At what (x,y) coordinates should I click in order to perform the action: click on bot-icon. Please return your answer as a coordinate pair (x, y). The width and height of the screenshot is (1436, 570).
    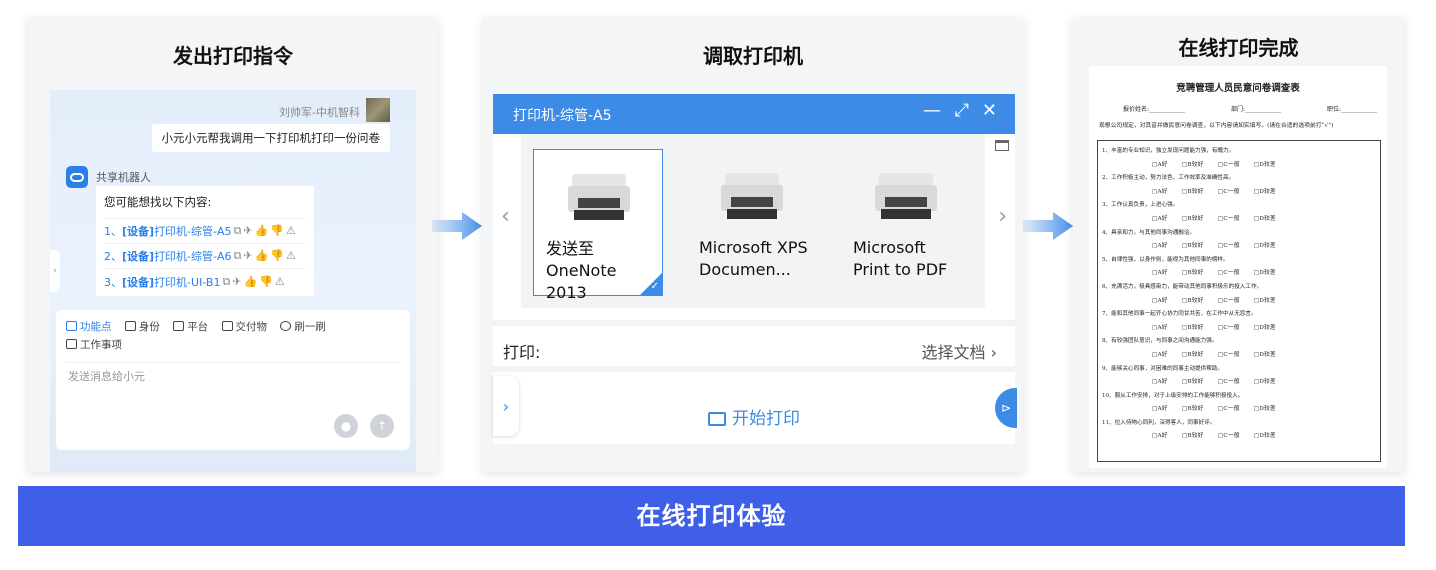
    Looking at the image, I should click on (77, 177).